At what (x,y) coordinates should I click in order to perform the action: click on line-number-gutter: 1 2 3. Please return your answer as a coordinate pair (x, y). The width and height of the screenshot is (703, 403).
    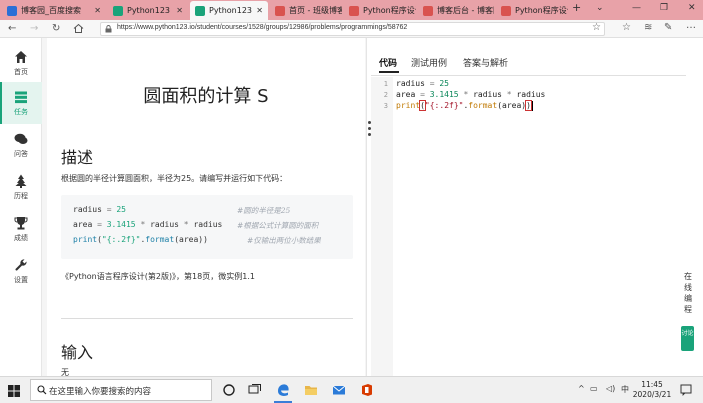
    Looking at the image, I should click on (382, 226).